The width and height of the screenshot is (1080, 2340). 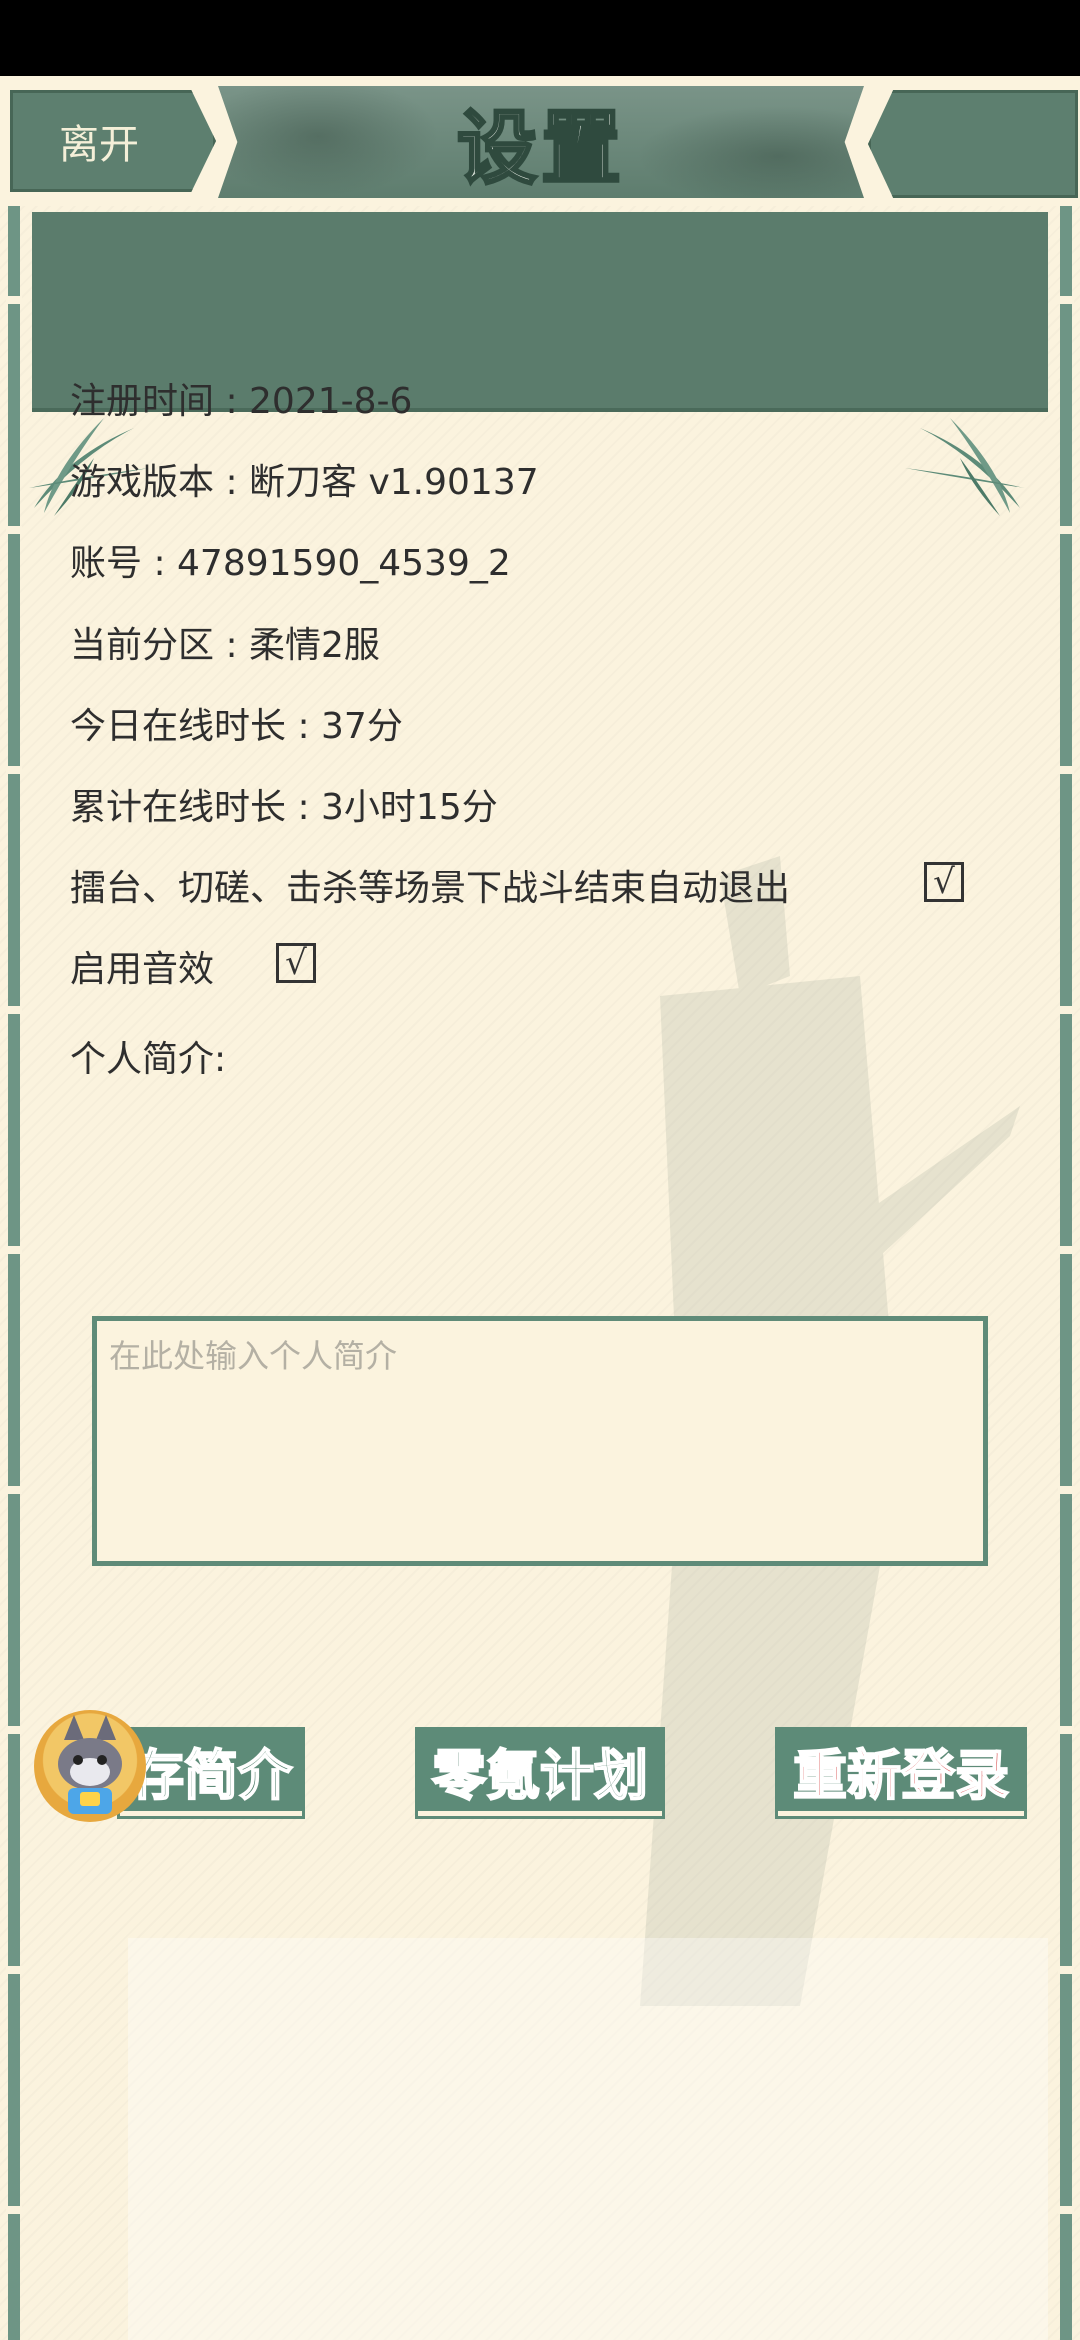 I want to click on sound-label: 启用音效, so click(x=142, y=969).